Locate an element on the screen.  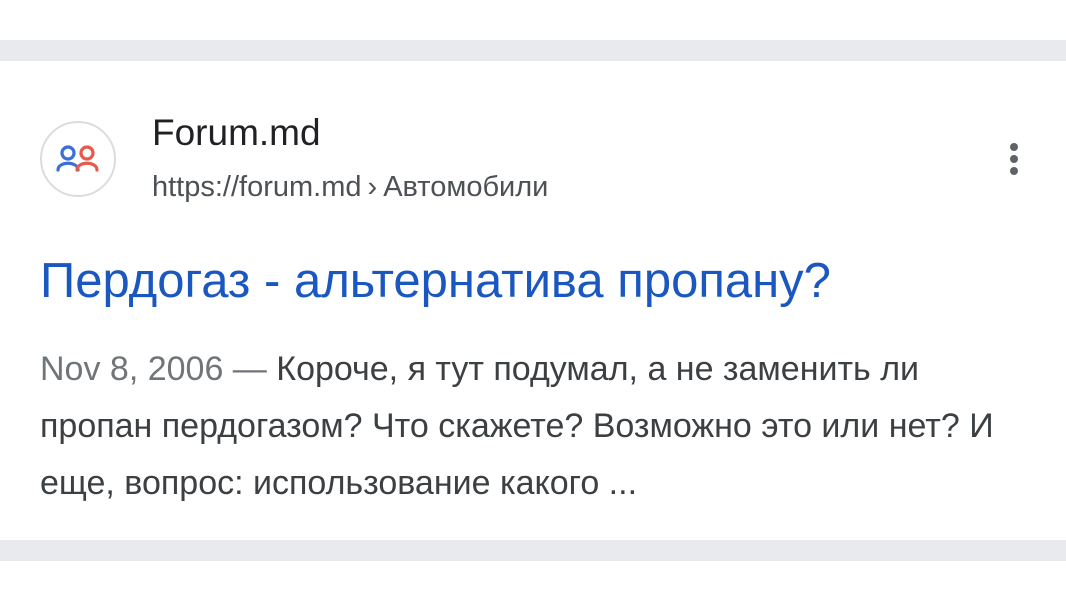
site-url-breadcrumb: https://forum.md › Автомобили is located at coordinates (350, 187).